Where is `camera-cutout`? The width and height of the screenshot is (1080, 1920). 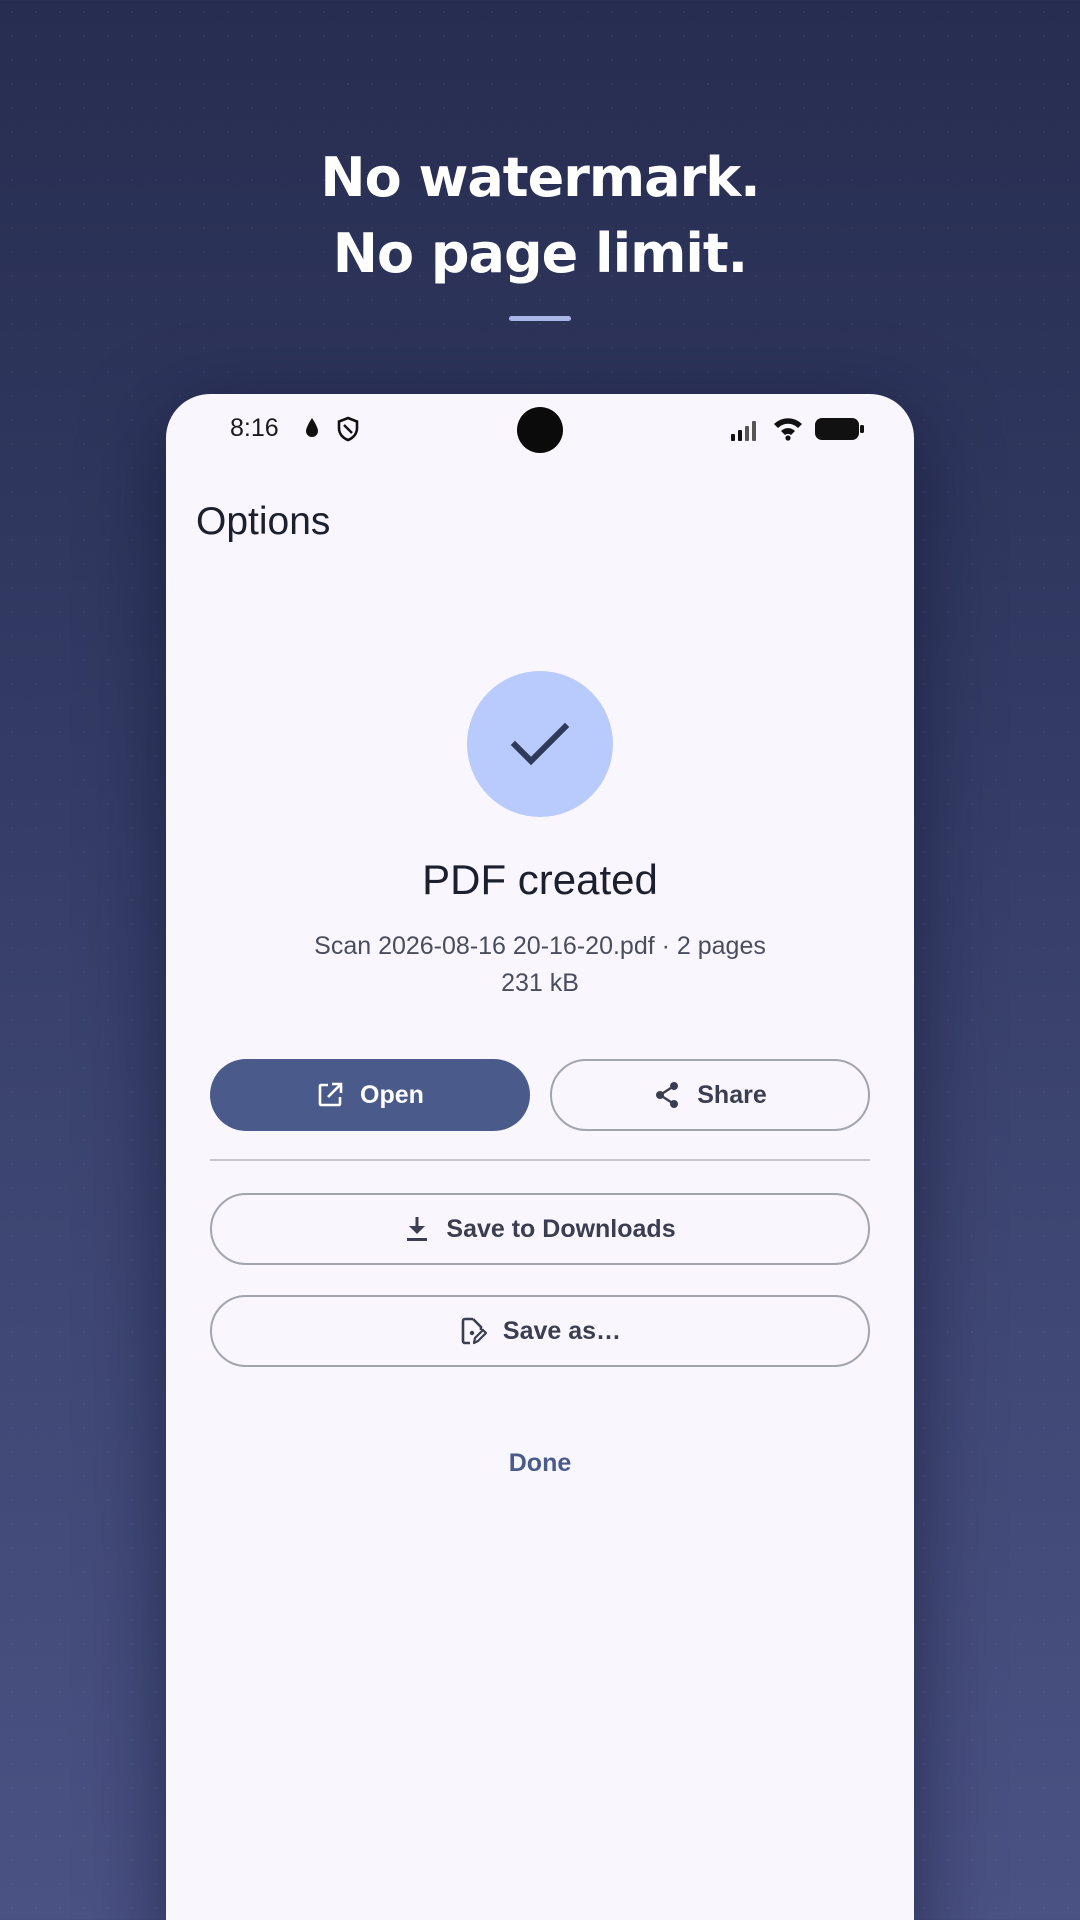
camera-cutout is located at coordinates (540, 430).